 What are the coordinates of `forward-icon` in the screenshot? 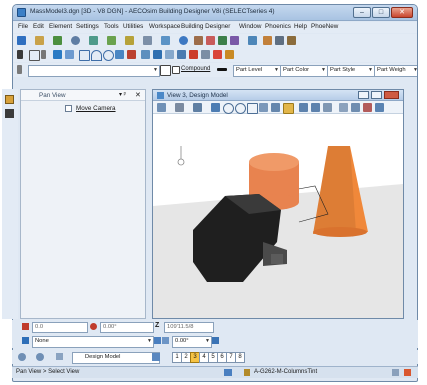 It's located at (40, 357).